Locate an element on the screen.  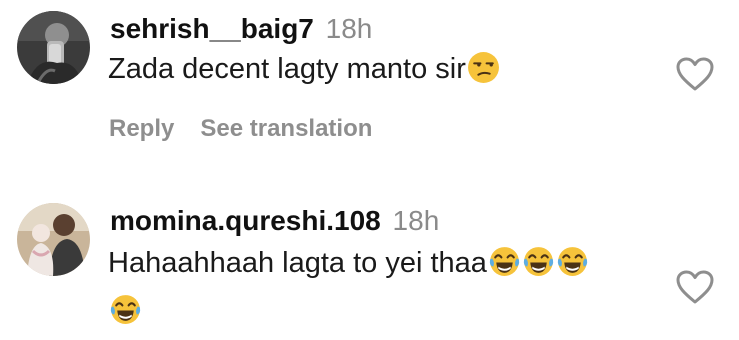
comment-body: Zada decent lagty manto sir is located at coordinates (304, 69).